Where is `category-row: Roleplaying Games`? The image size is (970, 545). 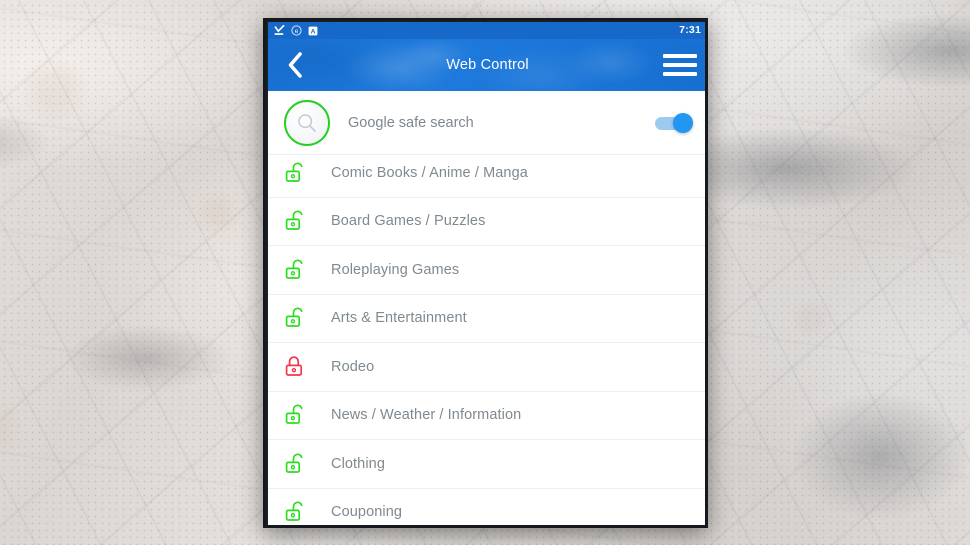 category-row: Roleplaying Games is located at coordinates (486, 270).